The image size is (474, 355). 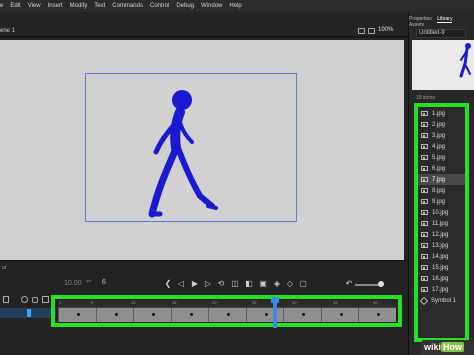 What do you see at coordinates (24, 299) in the screenshot?
I see `eye-icon` at bounding box center [24, 299].